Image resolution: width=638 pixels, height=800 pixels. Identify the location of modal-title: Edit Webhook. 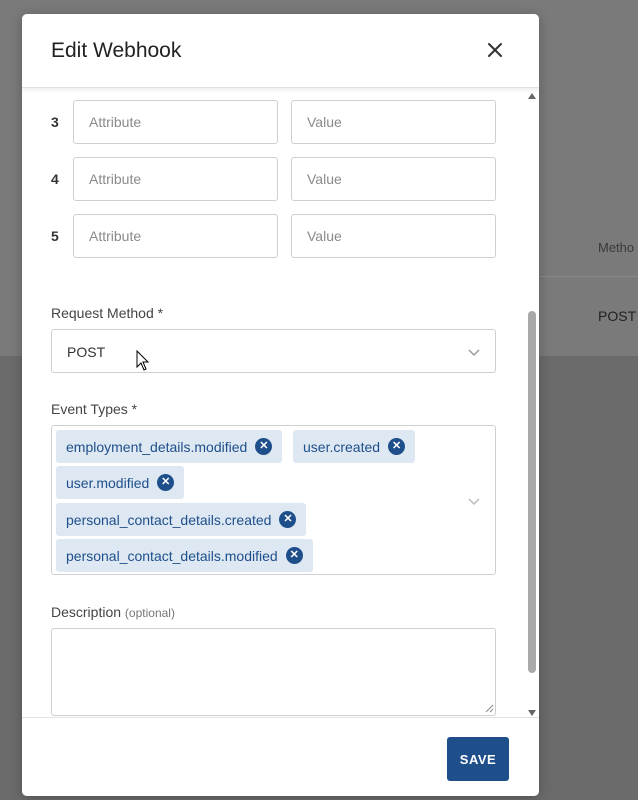
(116, 50).